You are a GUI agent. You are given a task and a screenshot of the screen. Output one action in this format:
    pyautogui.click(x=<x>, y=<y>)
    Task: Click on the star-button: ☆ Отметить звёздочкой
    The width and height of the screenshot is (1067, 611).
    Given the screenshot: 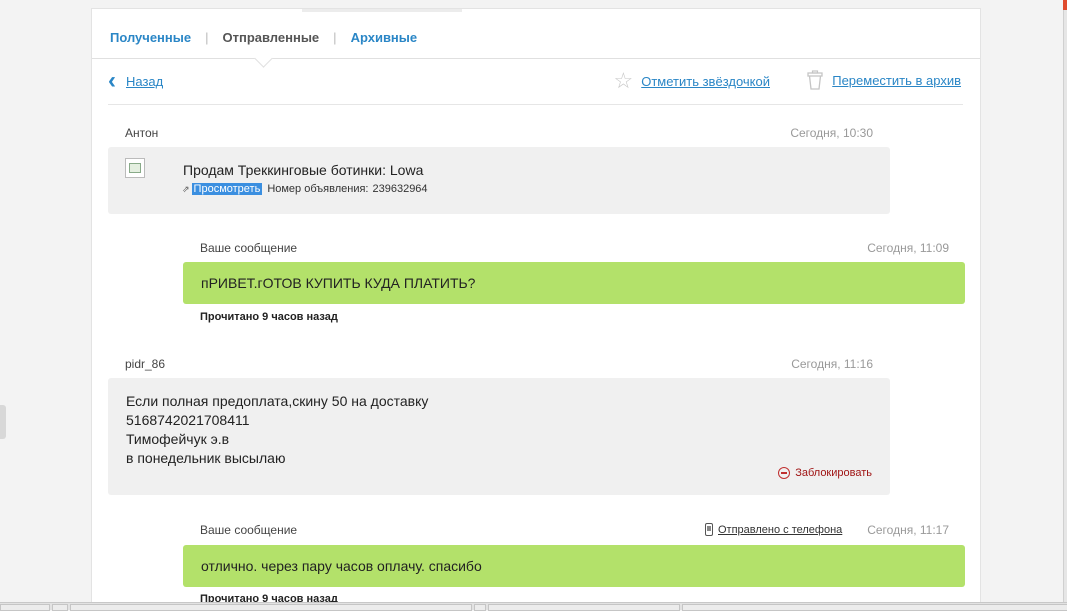 What is the action you would take?
    pyautogui.click(x=692, y=81)
    